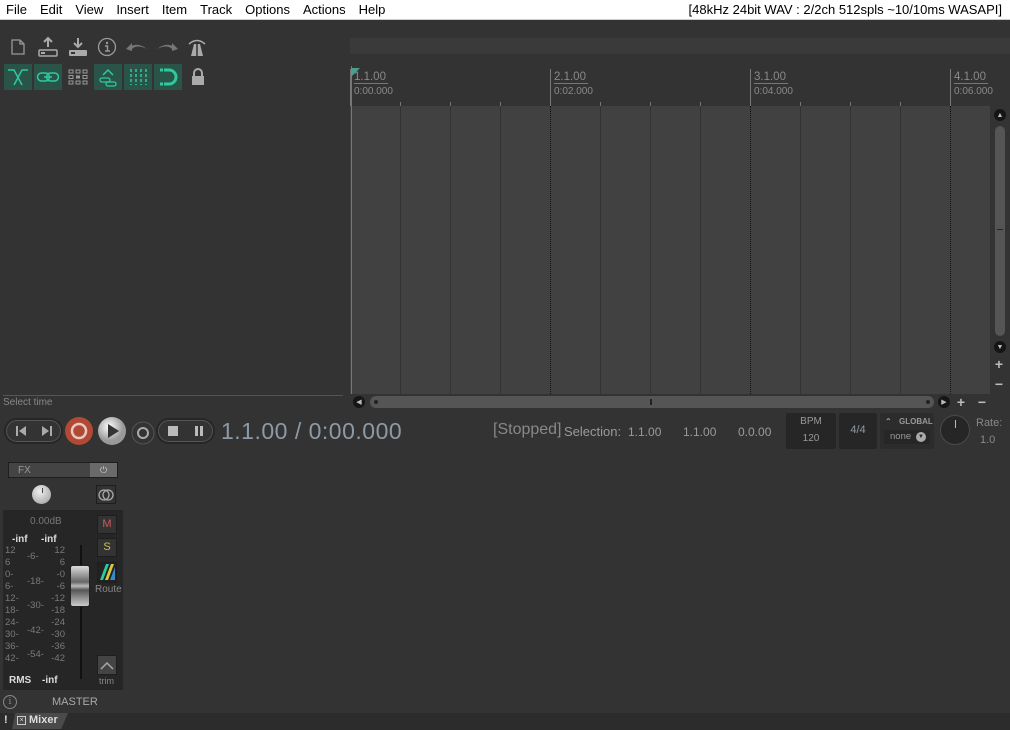 This screenshot has height=730, width=1010. I want to click on open-project-button, so click(48, 47).